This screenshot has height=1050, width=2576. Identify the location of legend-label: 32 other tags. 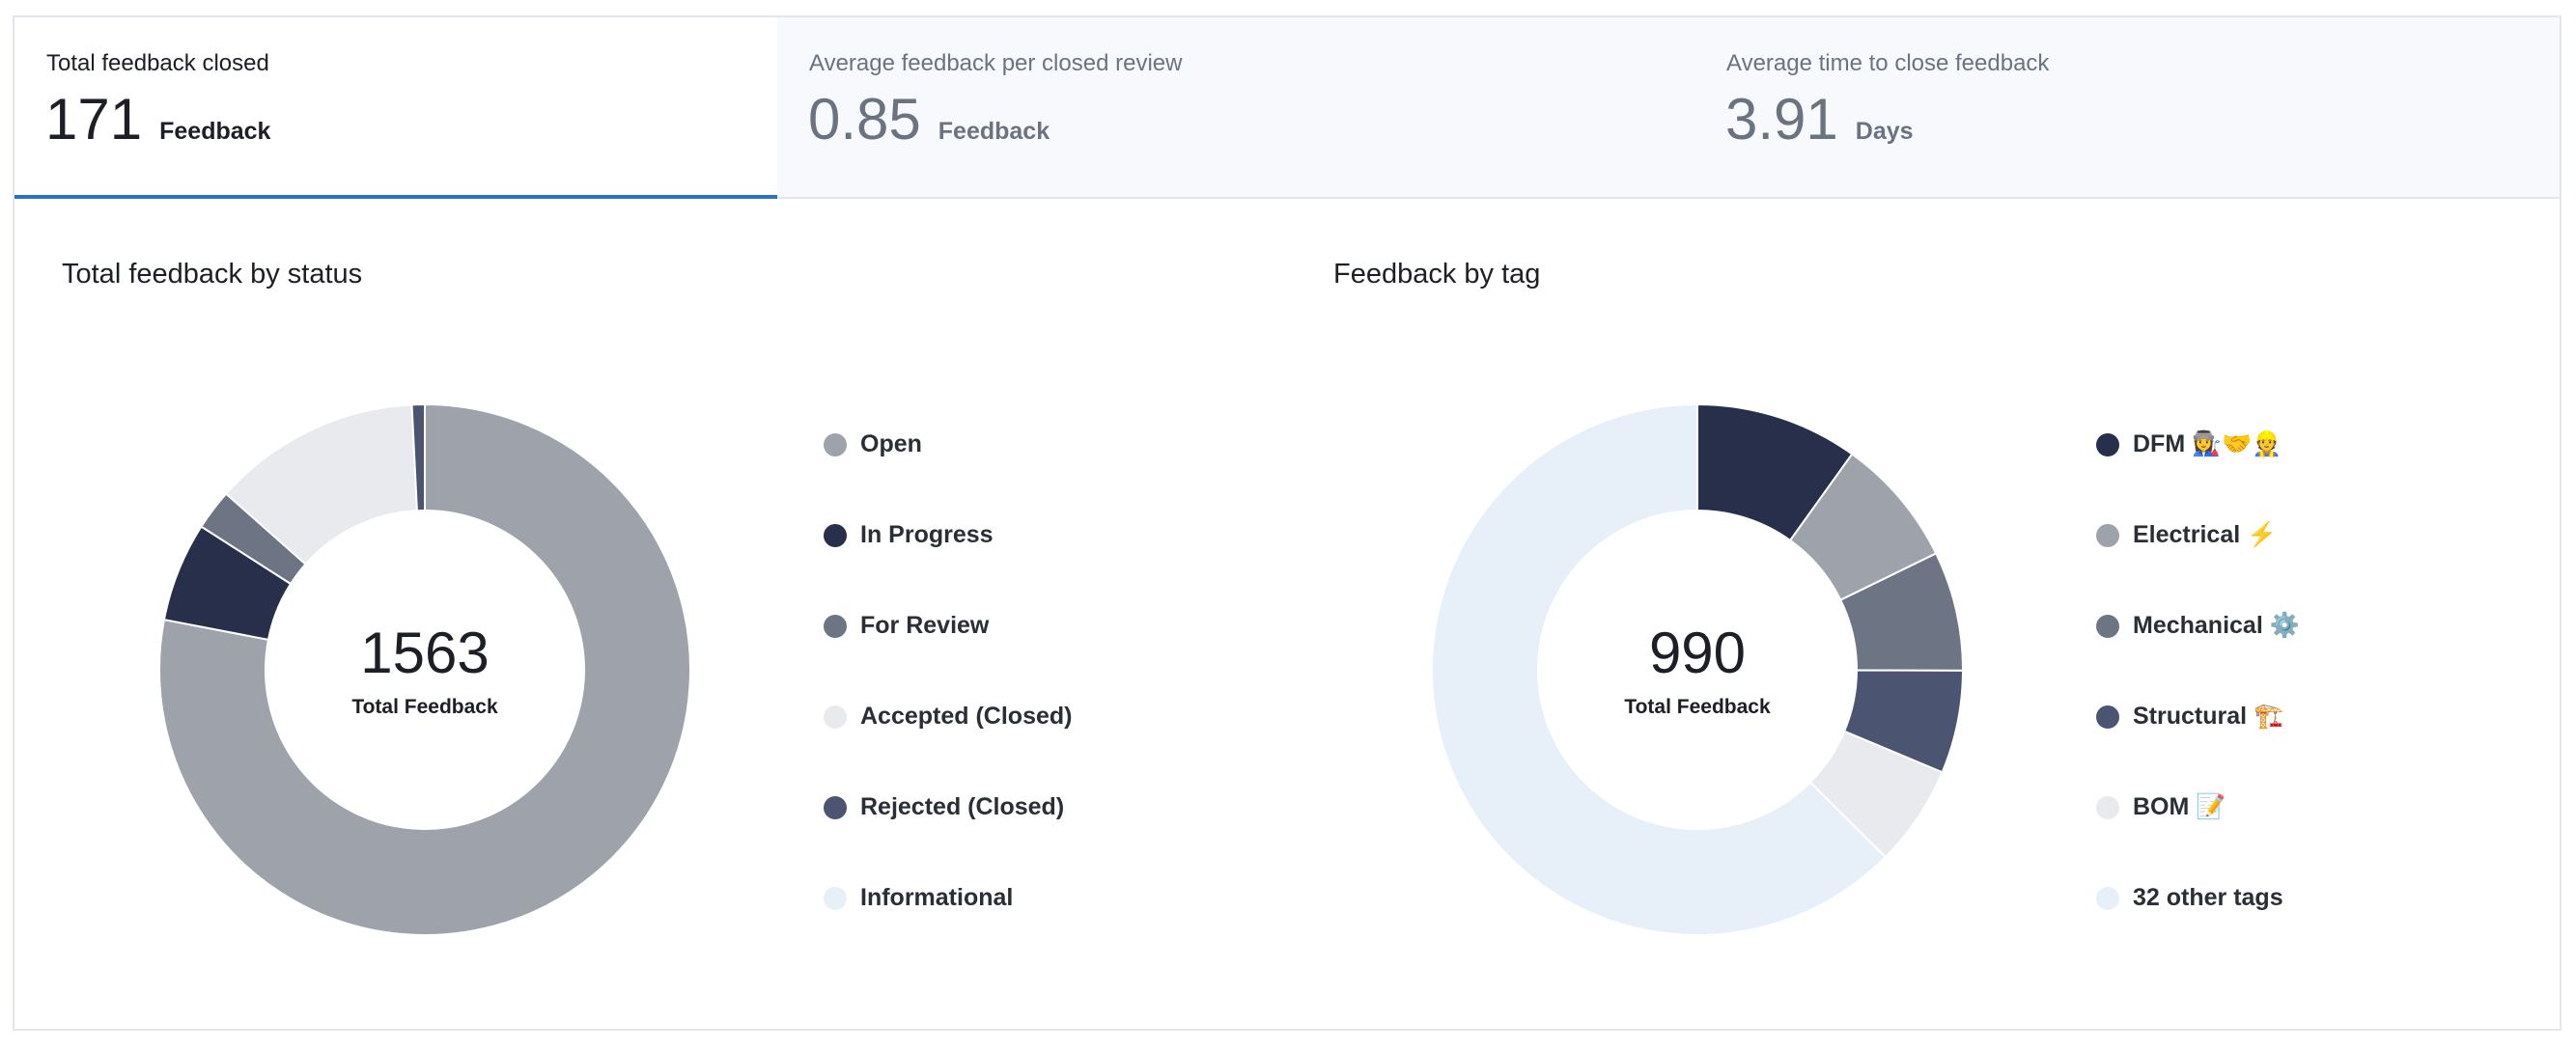
(2208, 897).